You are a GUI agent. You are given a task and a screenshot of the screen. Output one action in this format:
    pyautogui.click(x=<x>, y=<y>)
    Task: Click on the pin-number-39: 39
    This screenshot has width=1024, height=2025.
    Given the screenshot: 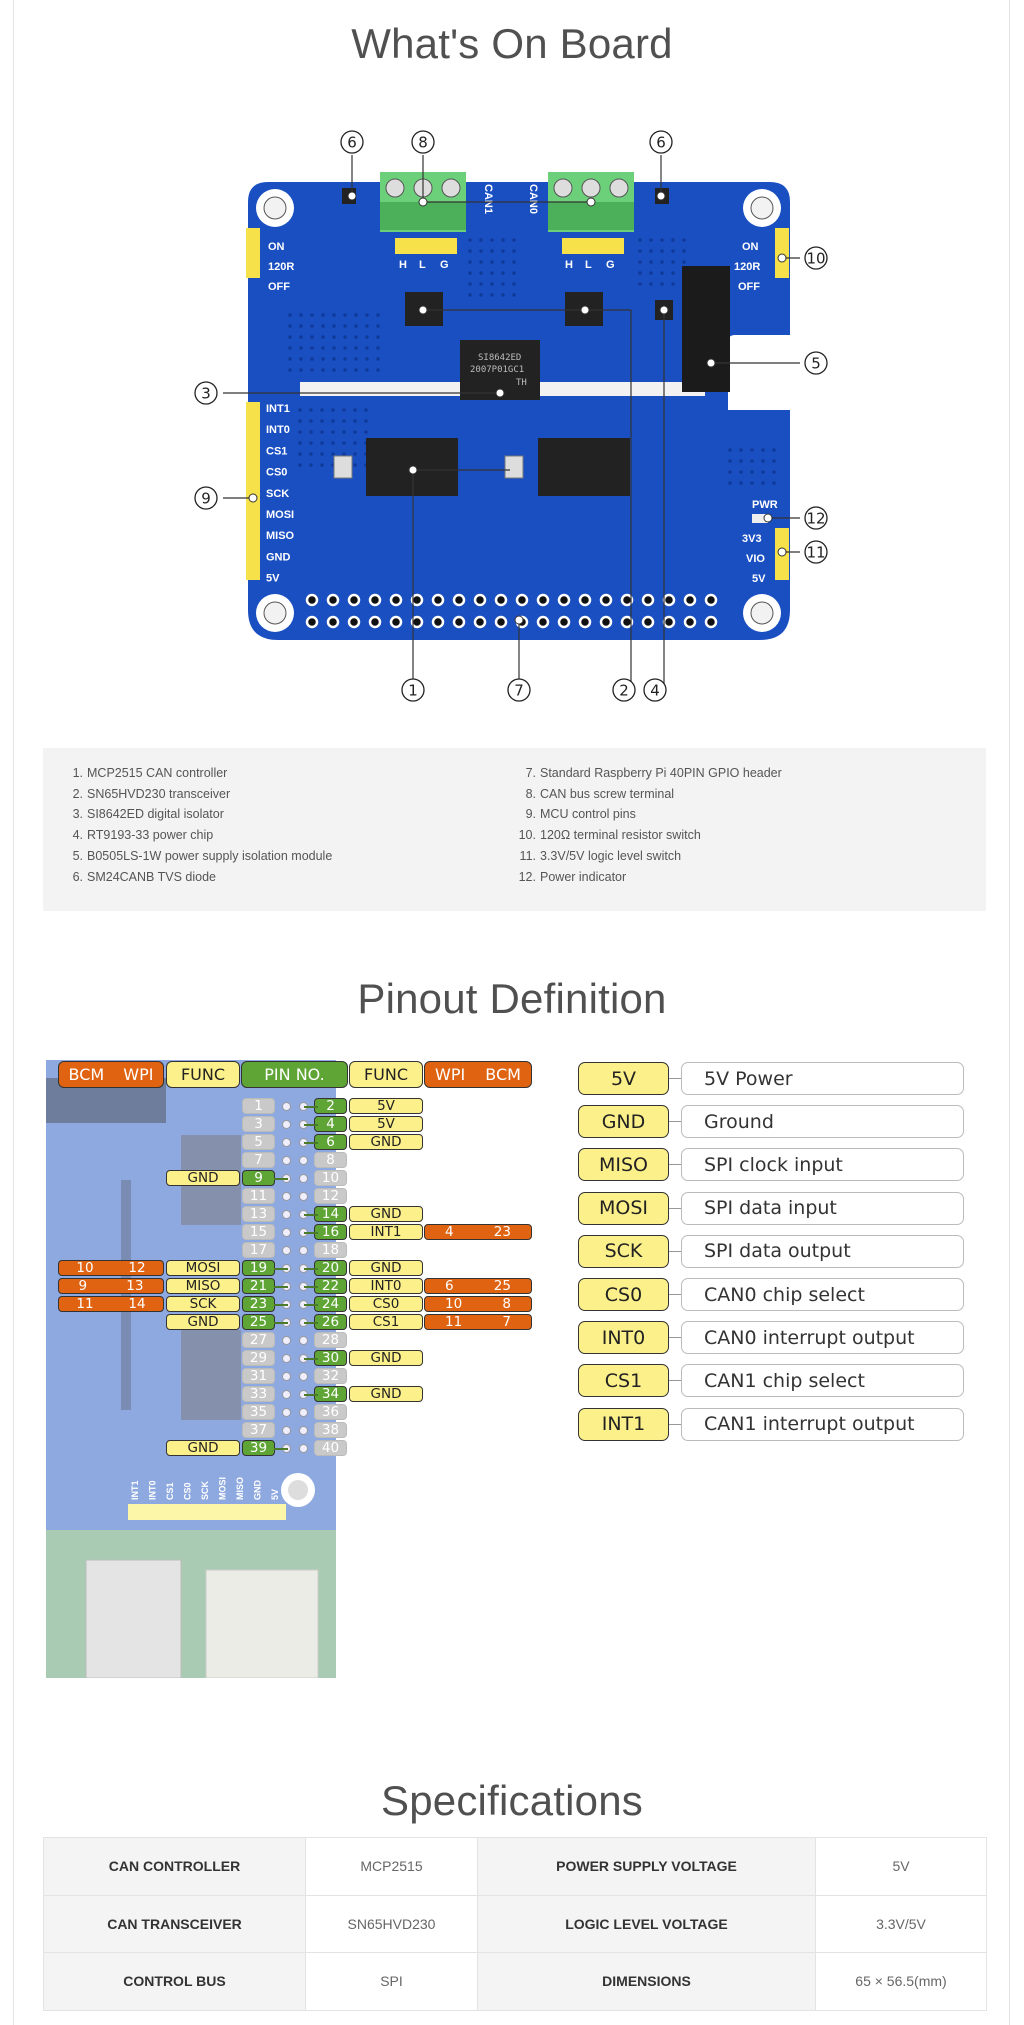 What is the action you would take?
    pyautogui.click(x=258, y=1448)
    